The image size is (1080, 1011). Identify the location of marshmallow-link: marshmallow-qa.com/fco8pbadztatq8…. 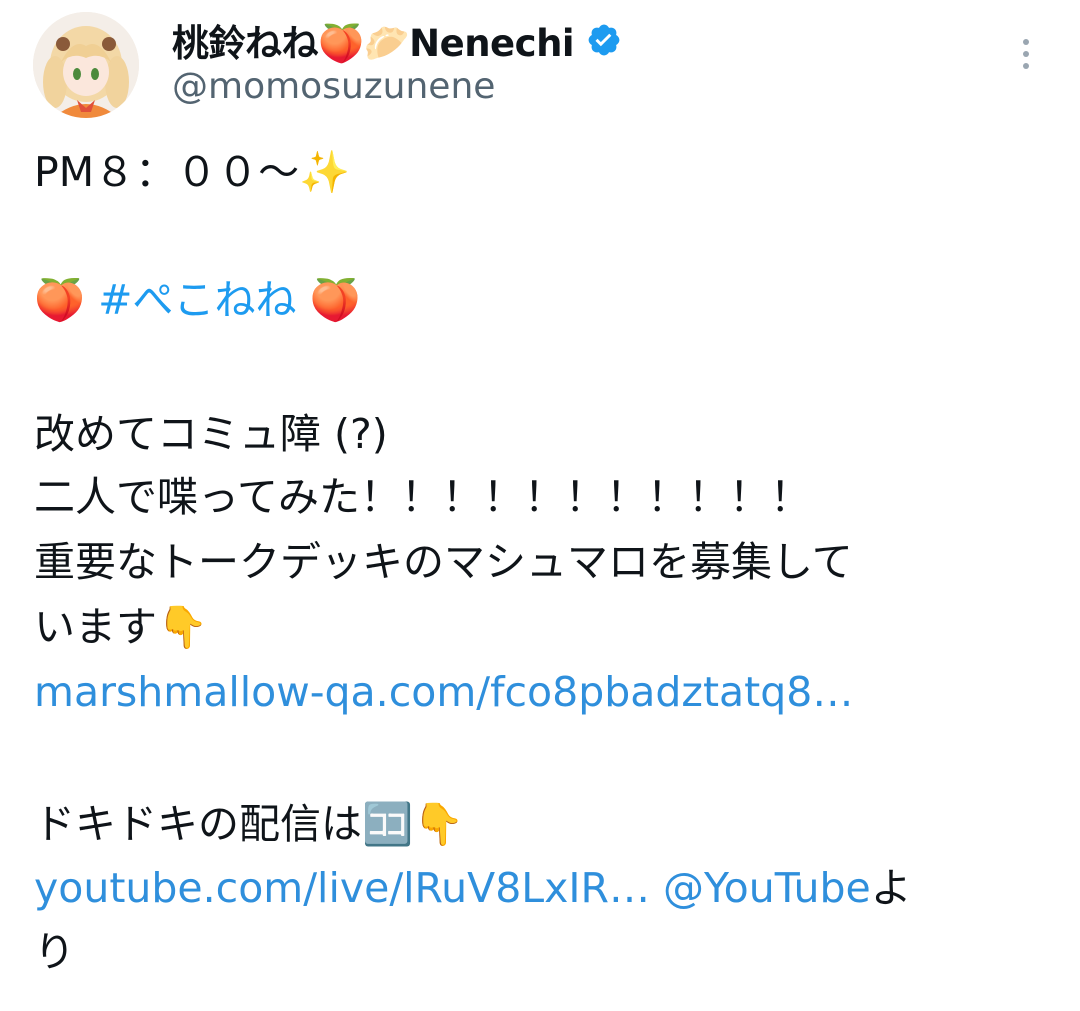
(443, 692).